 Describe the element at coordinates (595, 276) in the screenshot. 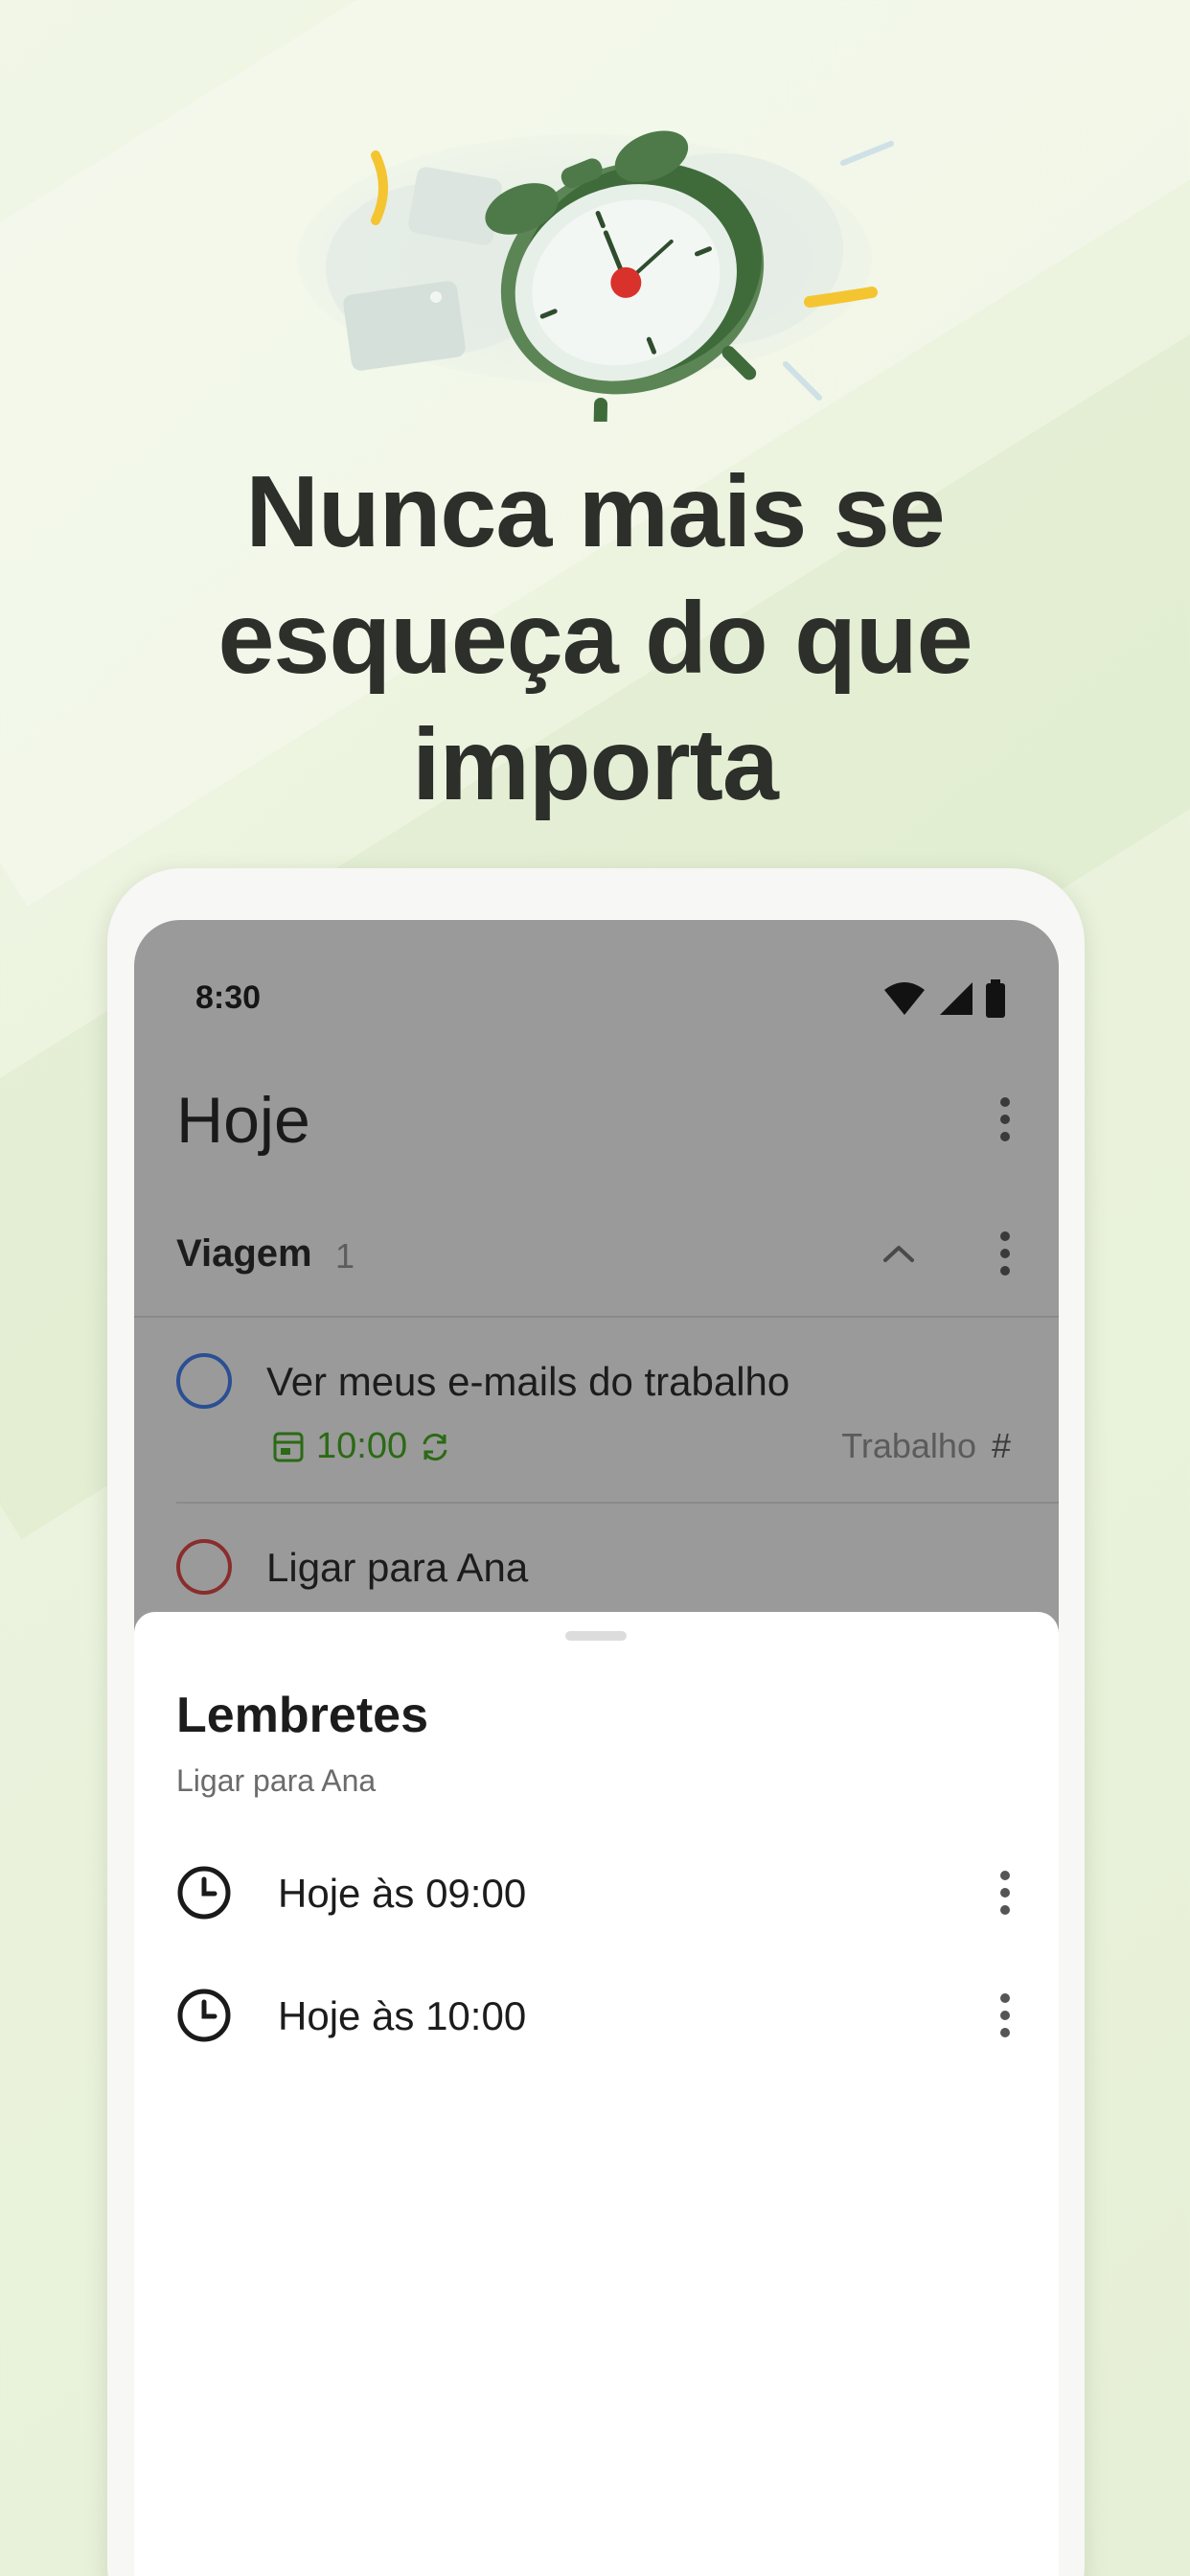

I see `alarm-clock-illustration` at that location.